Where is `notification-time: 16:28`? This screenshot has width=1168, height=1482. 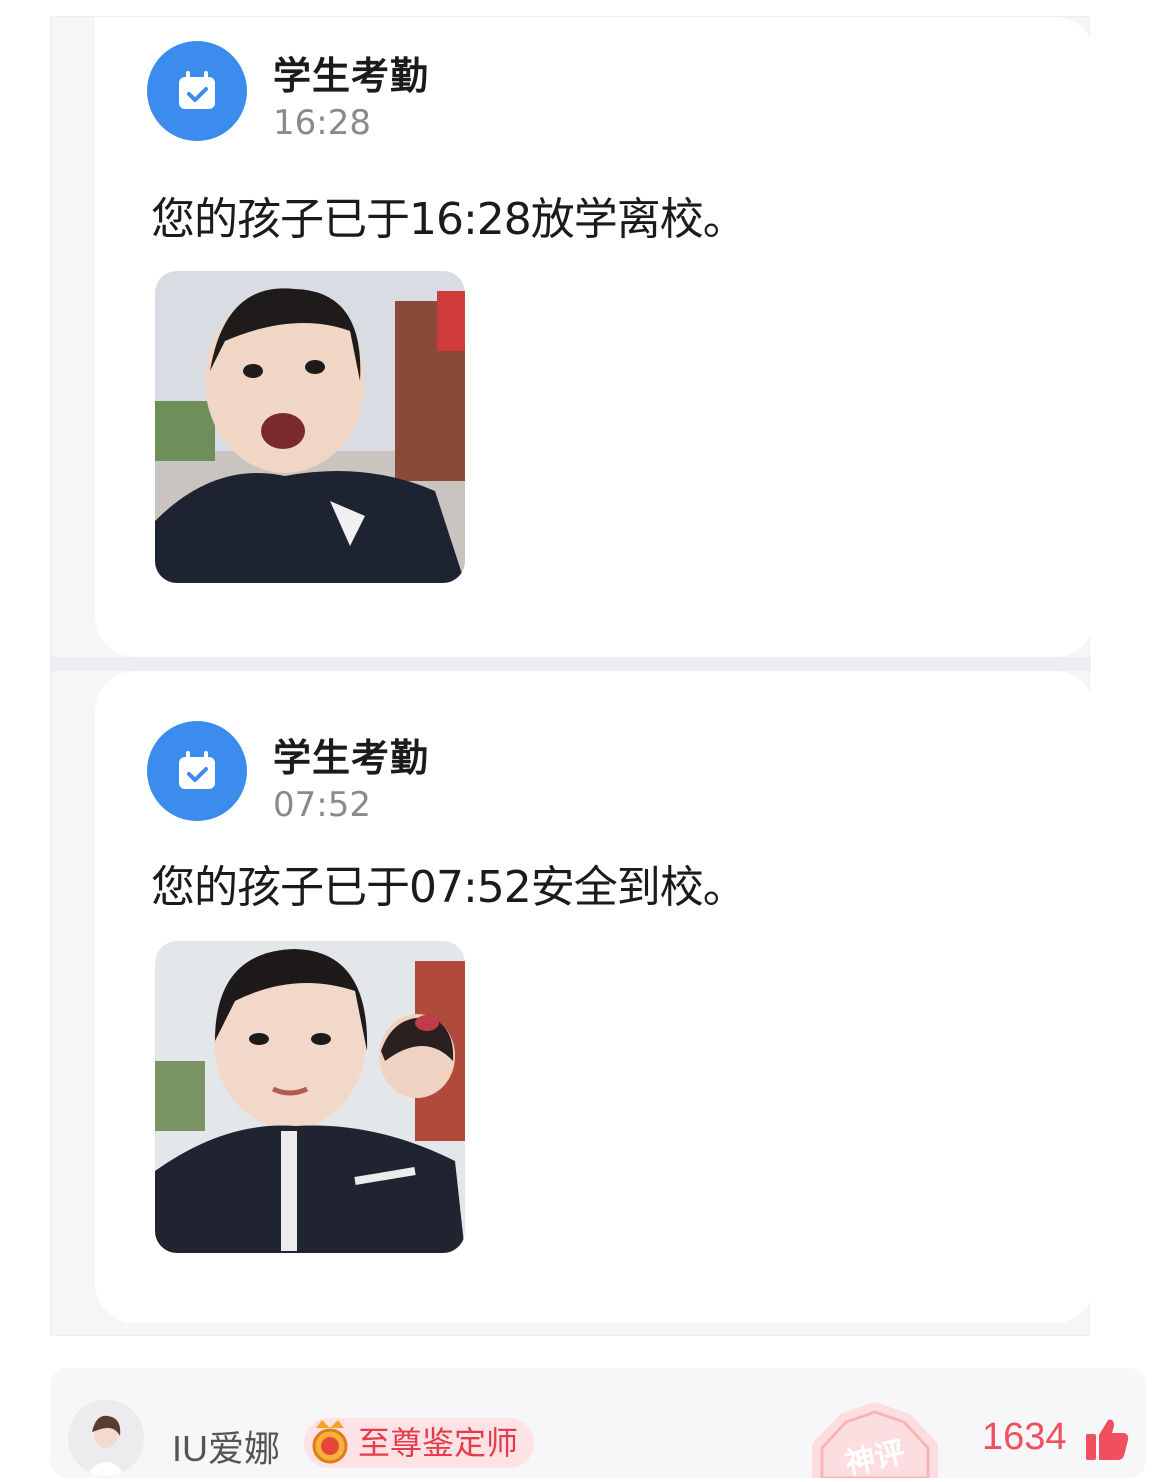
notification-time: 16:28 is located at coordinates (322, 123).